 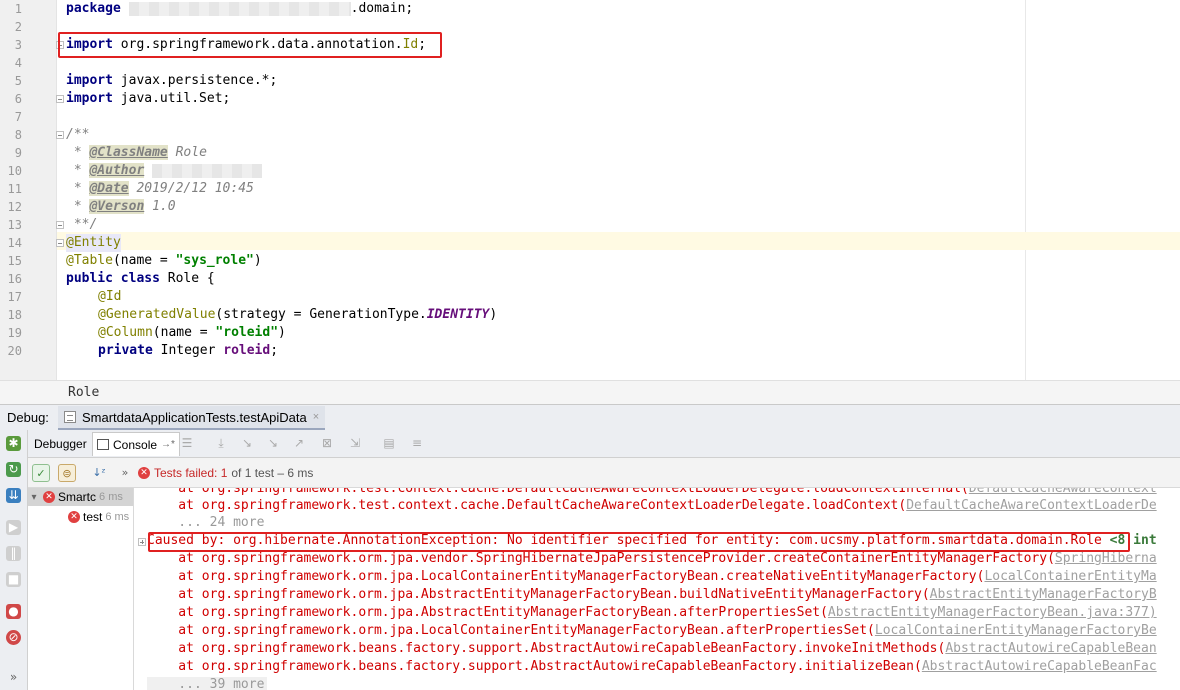 I want to click on force-step-into-icon: ↘, so click(x=273, y=443).